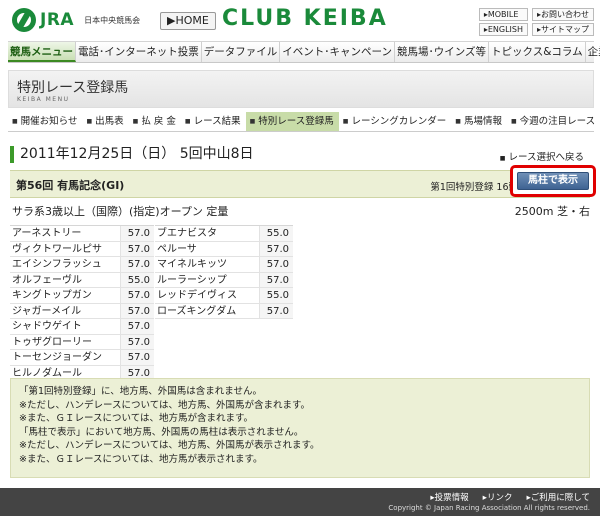 The width and height of the screenshot is (600, 516). Describe the element at coordinates (112, 20) in the screenshot. I see `jra-org-name: 日本中央競馬会` at that location.